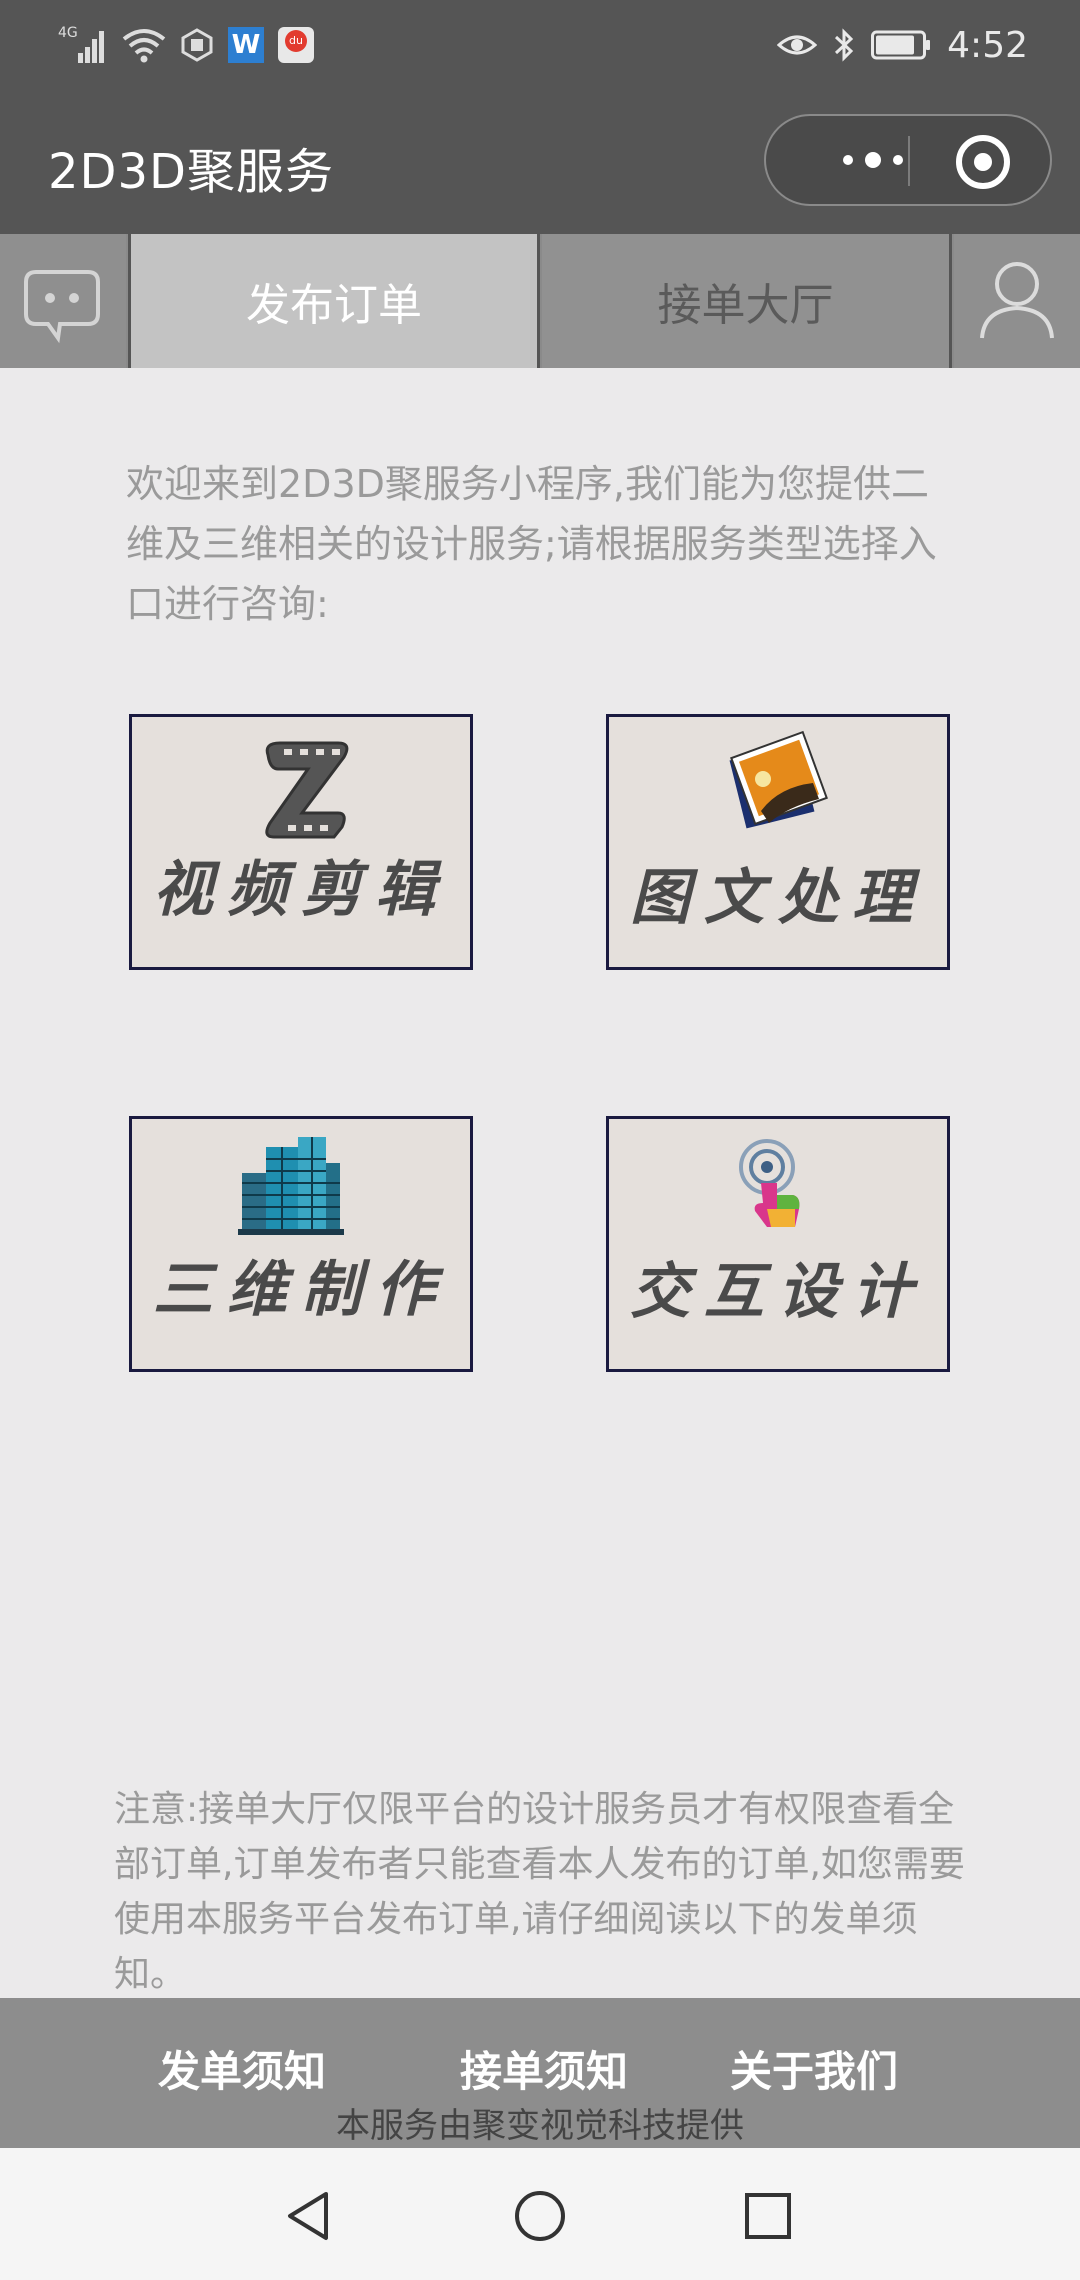 The width and height of the screenshot is (1080, 2280). I want to click on back-icon, so click(309, 2216).